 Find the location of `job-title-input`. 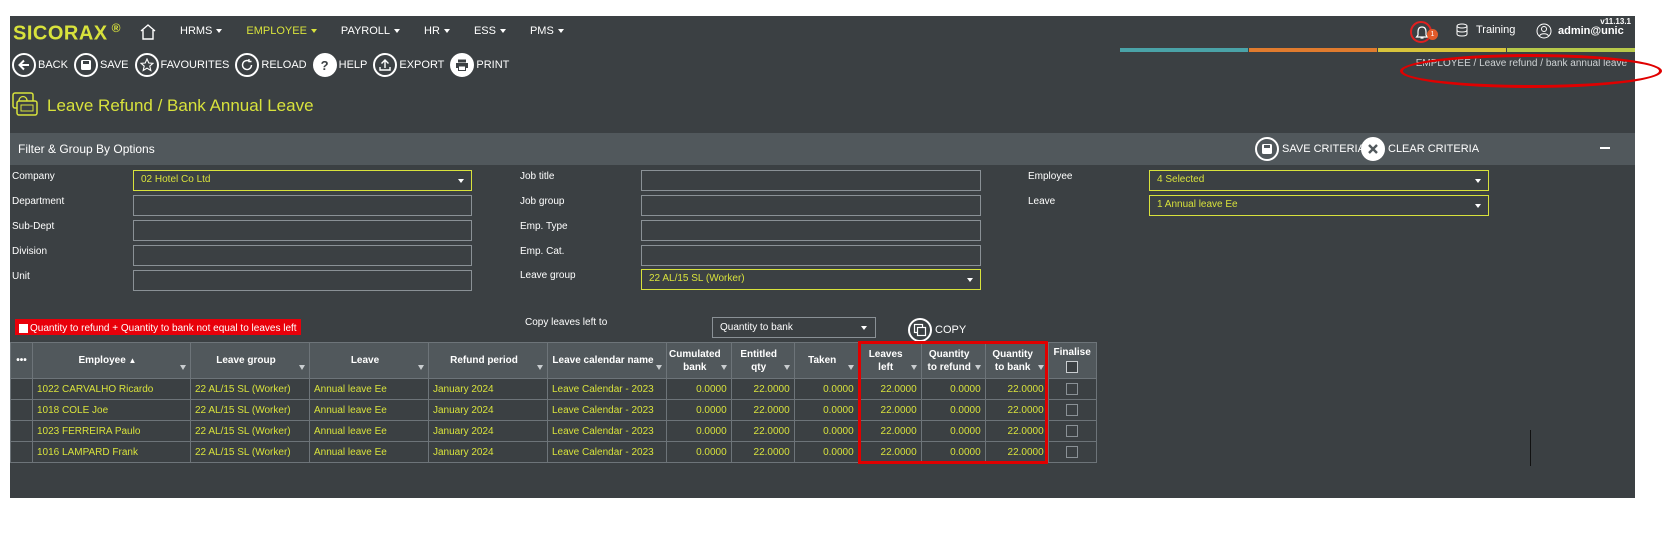

job-title-input is located at coordinates (811, 180).